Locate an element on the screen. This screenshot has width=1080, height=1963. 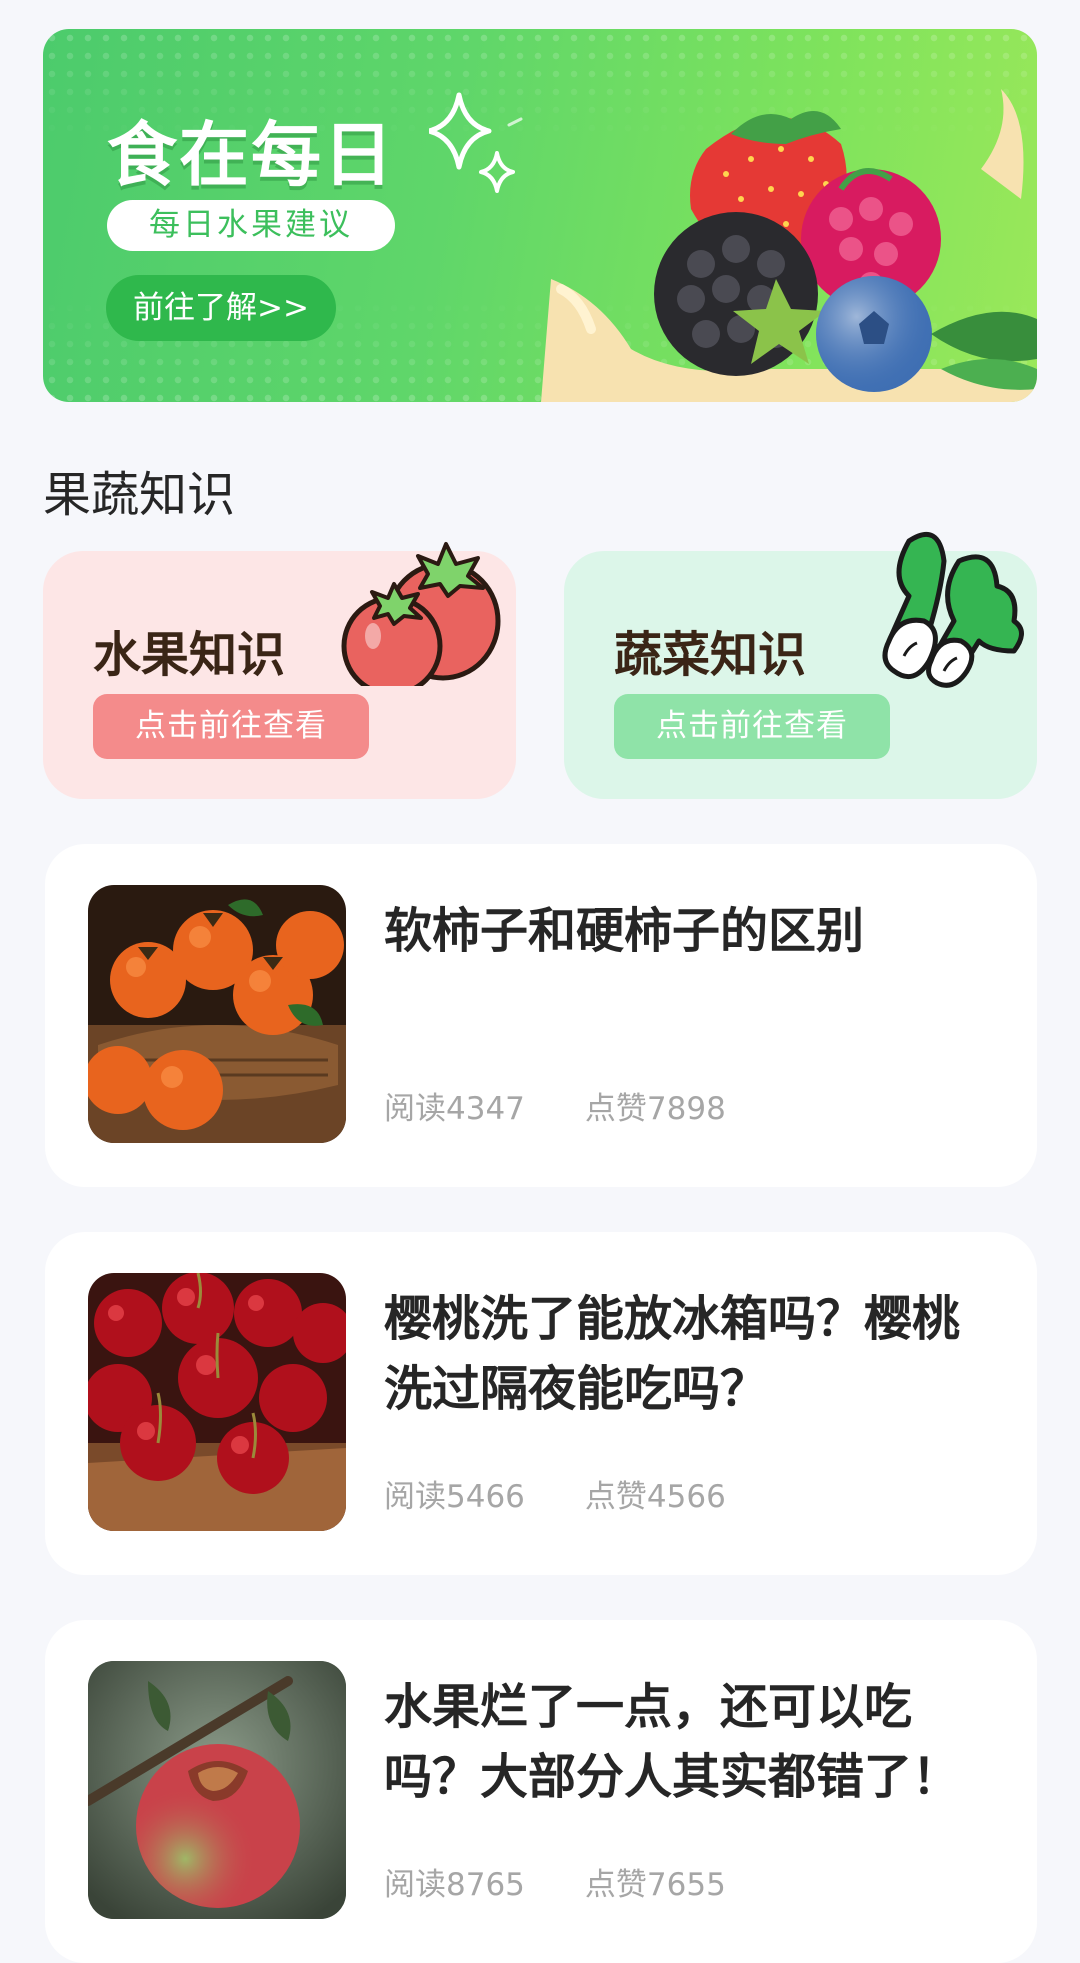
persimmon-thumbnail is located at coordinates (217, 1014).